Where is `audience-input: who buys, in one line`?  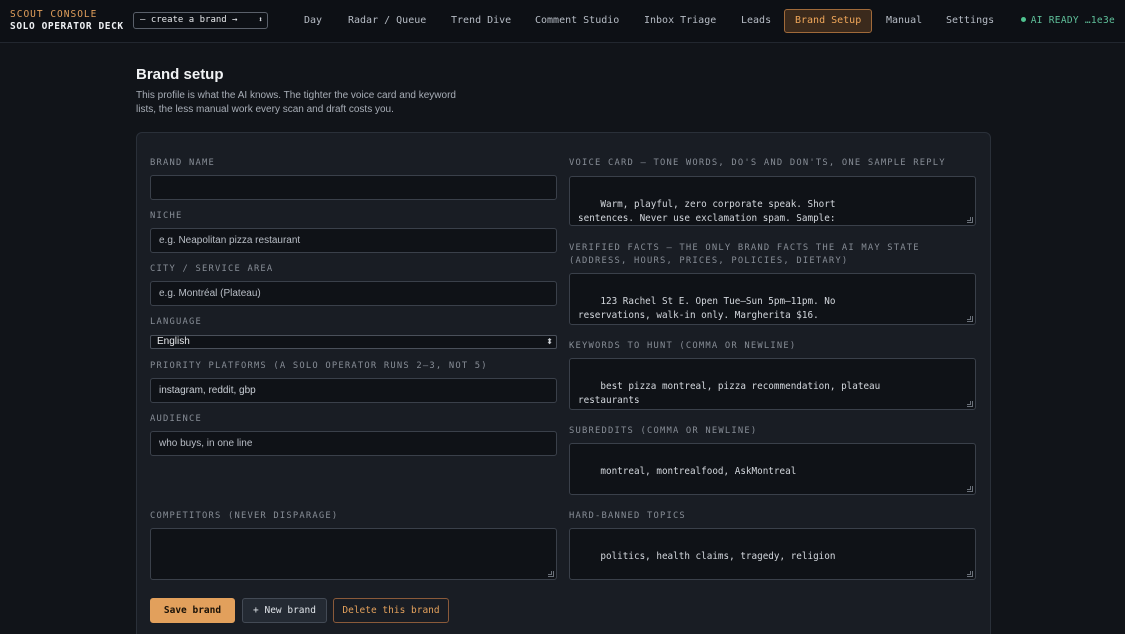 audience-input: who buys, in one line is located at coordinates (353, 443).